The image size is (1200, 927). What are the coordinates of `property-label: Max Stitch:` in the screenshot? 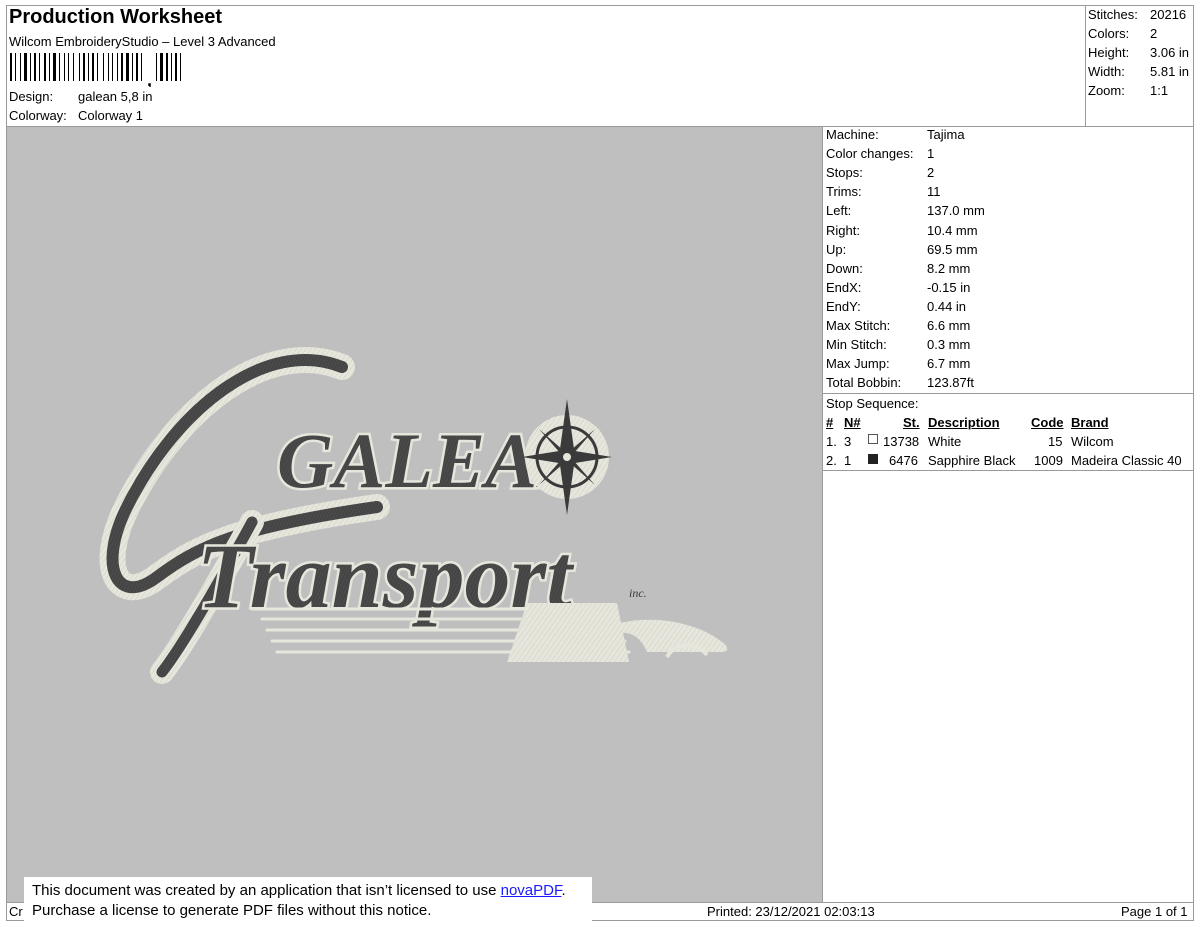 It's located at (858, 325).